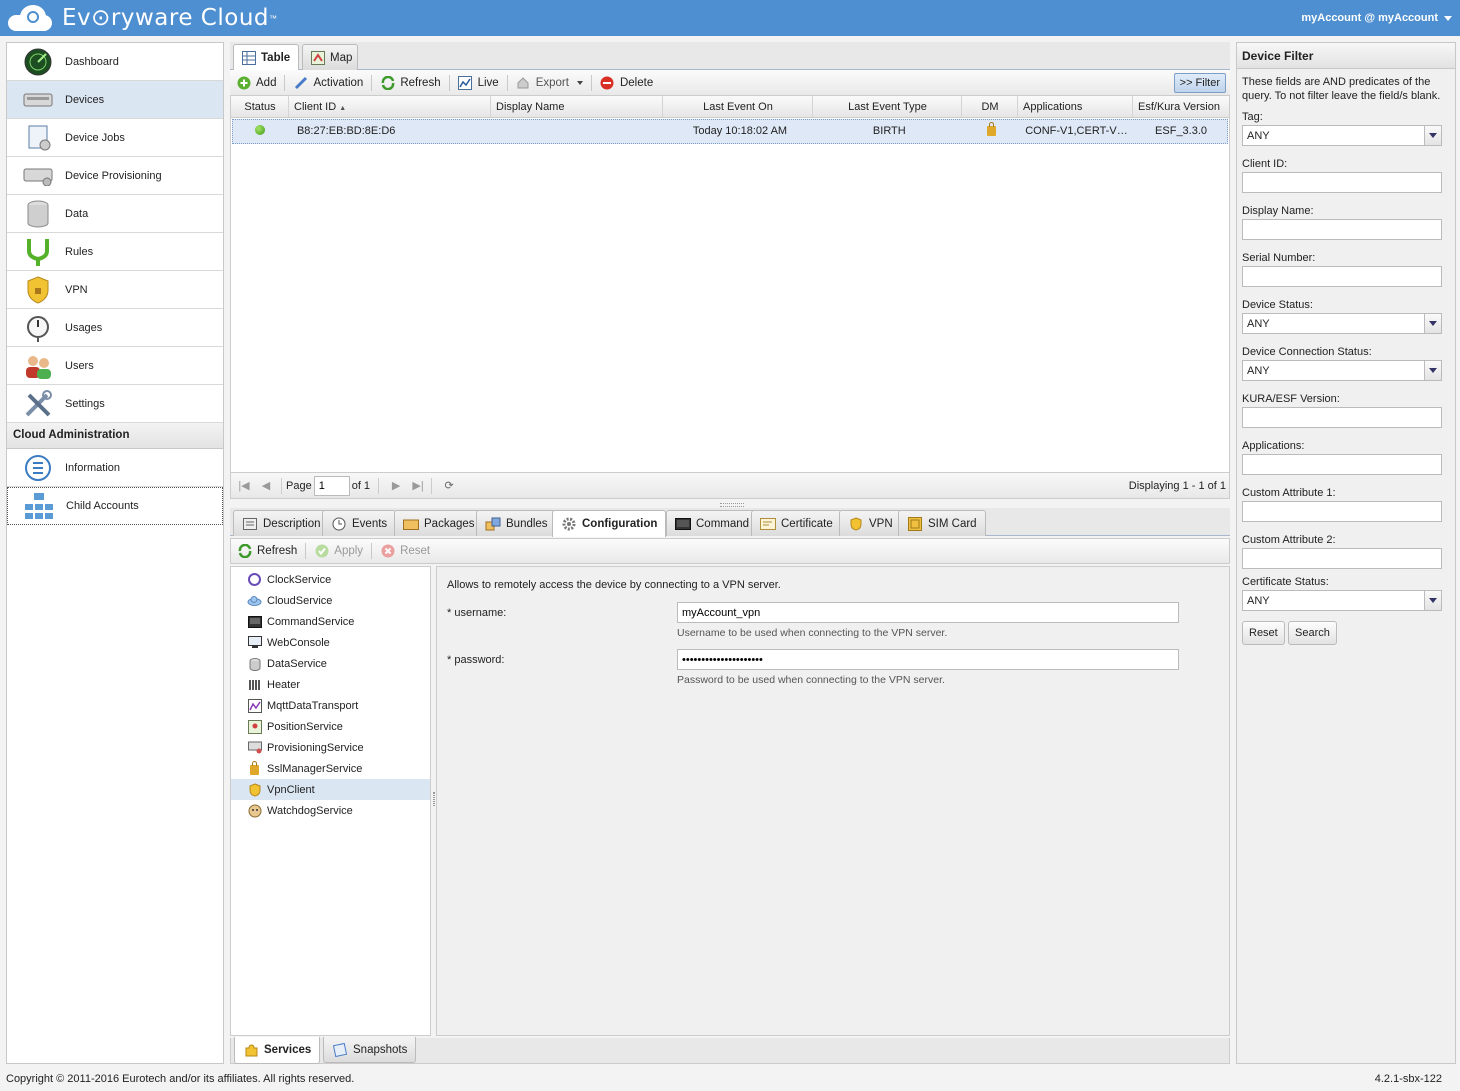 This screenshot has height=1091, width=1460. Describe the element at coordinates (330, 663) in the screenshot. I see `service-dataservice: DataService` at that location.